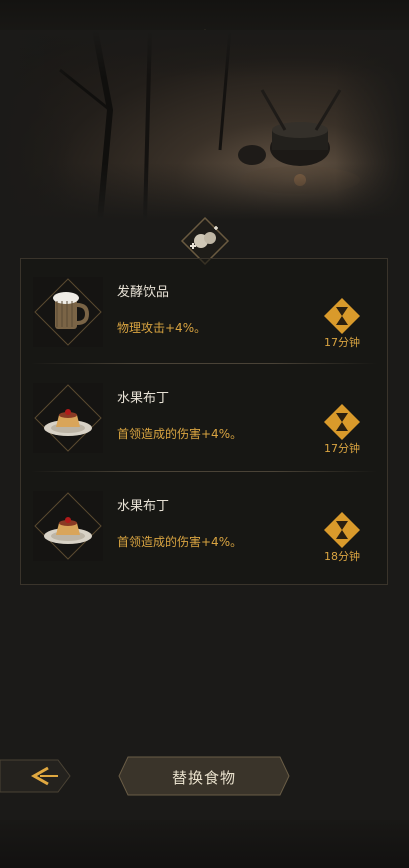 This screenshot has width=409, height=868. I want to click on back-button, so click(36, 776).